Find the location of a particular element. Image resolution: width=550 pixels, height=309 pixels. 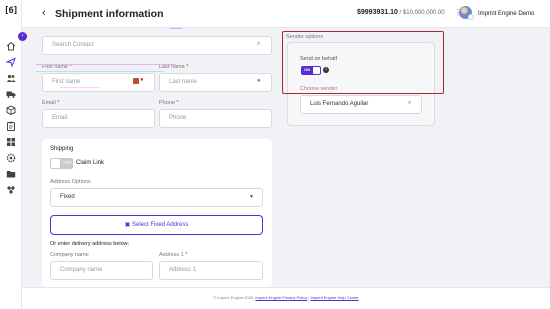

back-arrow-icon: ‹ is located at coordinates (44, 13).